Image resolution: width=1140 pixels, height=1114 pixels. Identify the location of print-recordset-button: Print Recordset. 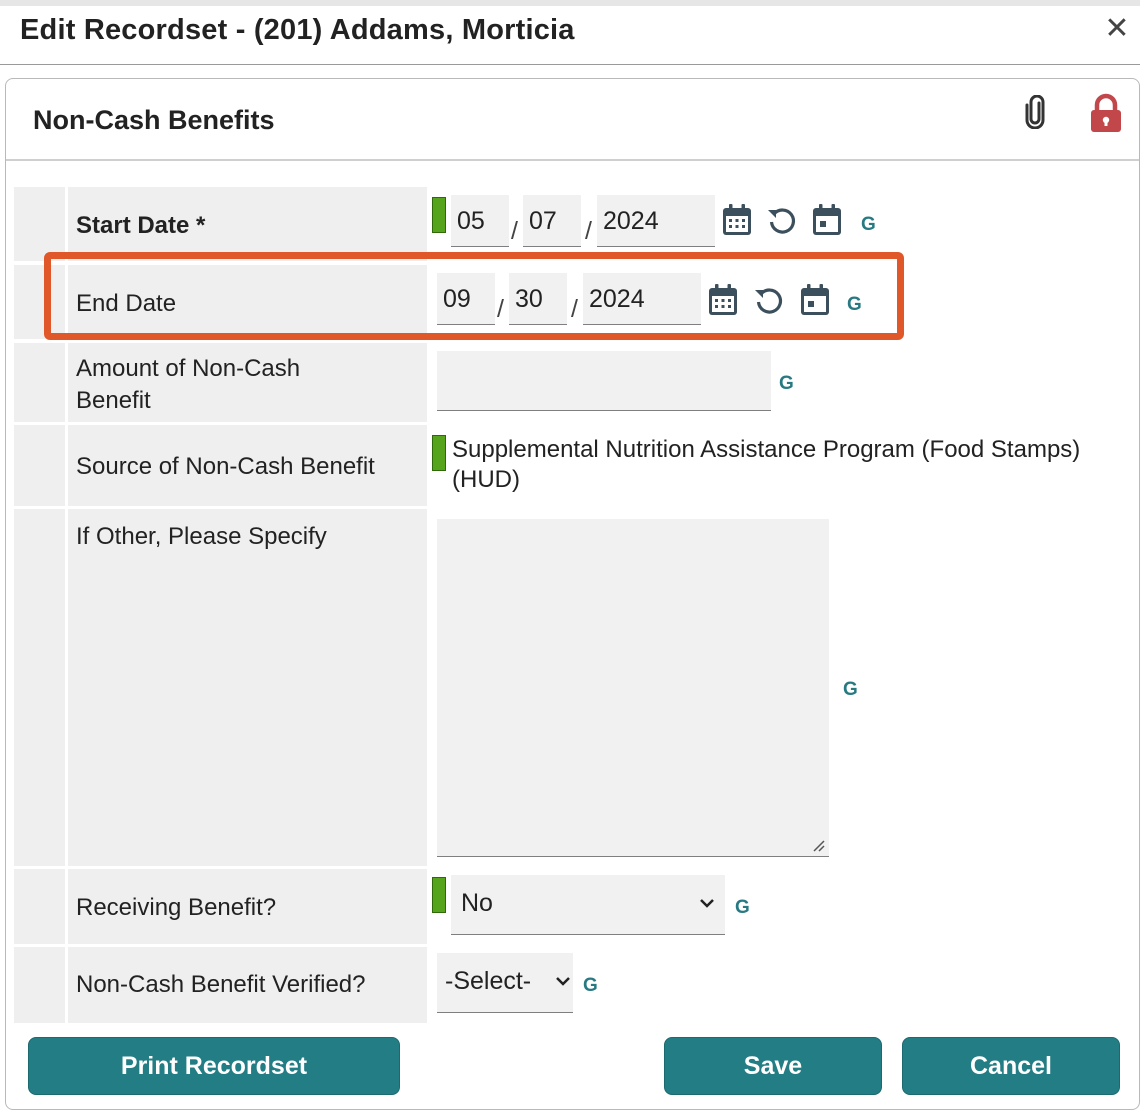
(214, 1066).